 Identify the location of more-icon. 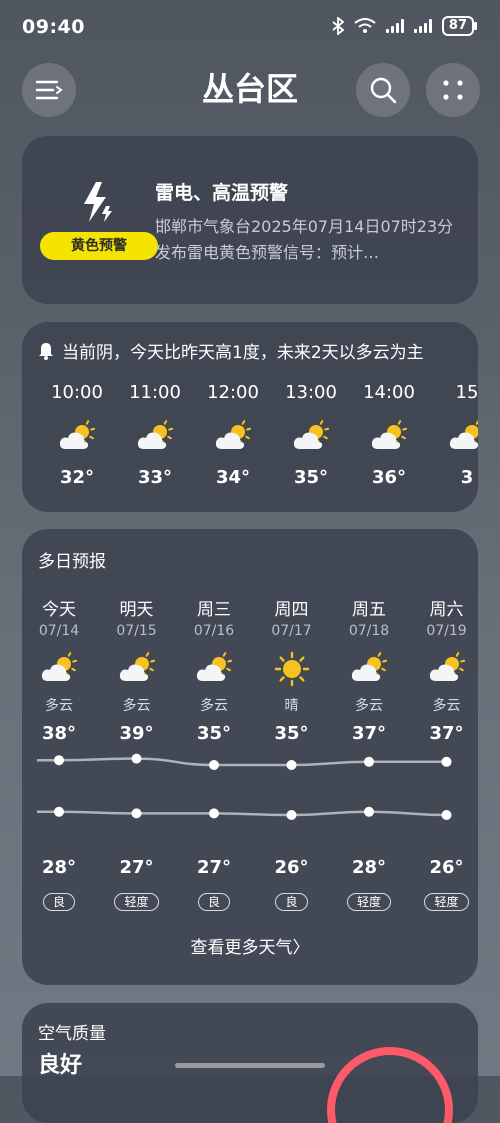
(453, 90).